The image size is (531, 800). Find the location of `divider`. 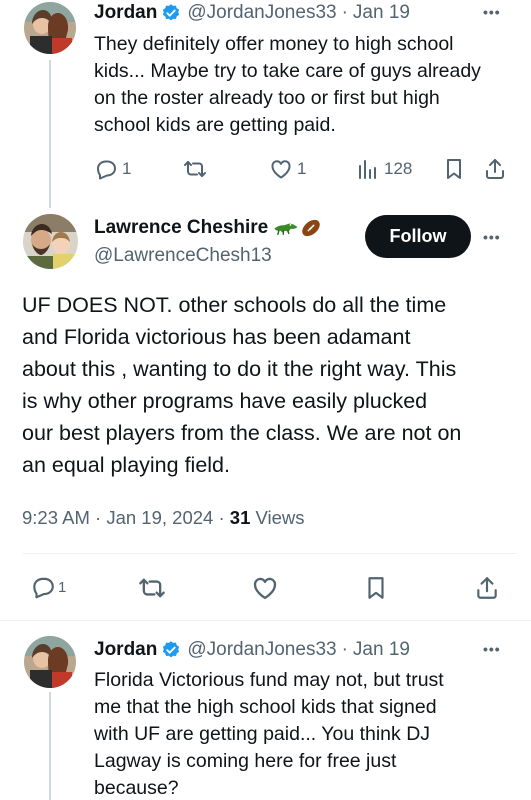

divider is located at coordinates (269, 553).